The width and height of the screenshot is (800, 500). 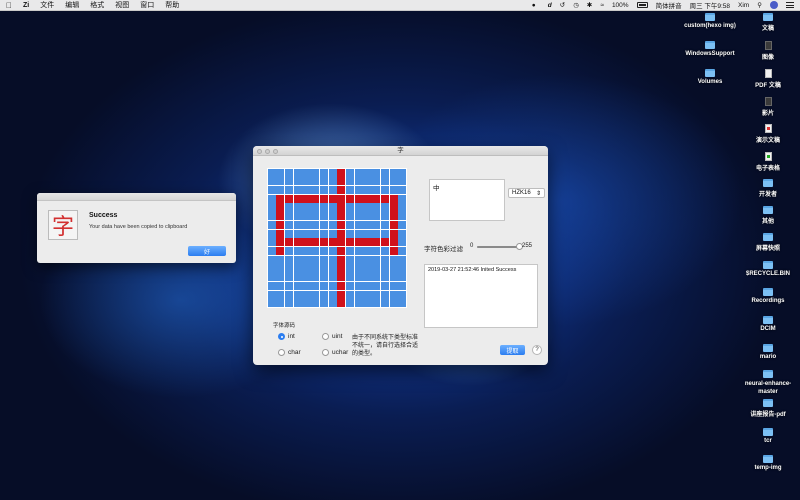 What do you see at coordinates (122, 5) in the screenshot?
I see `menu-view: 视图` at bounding box center [122, 5].